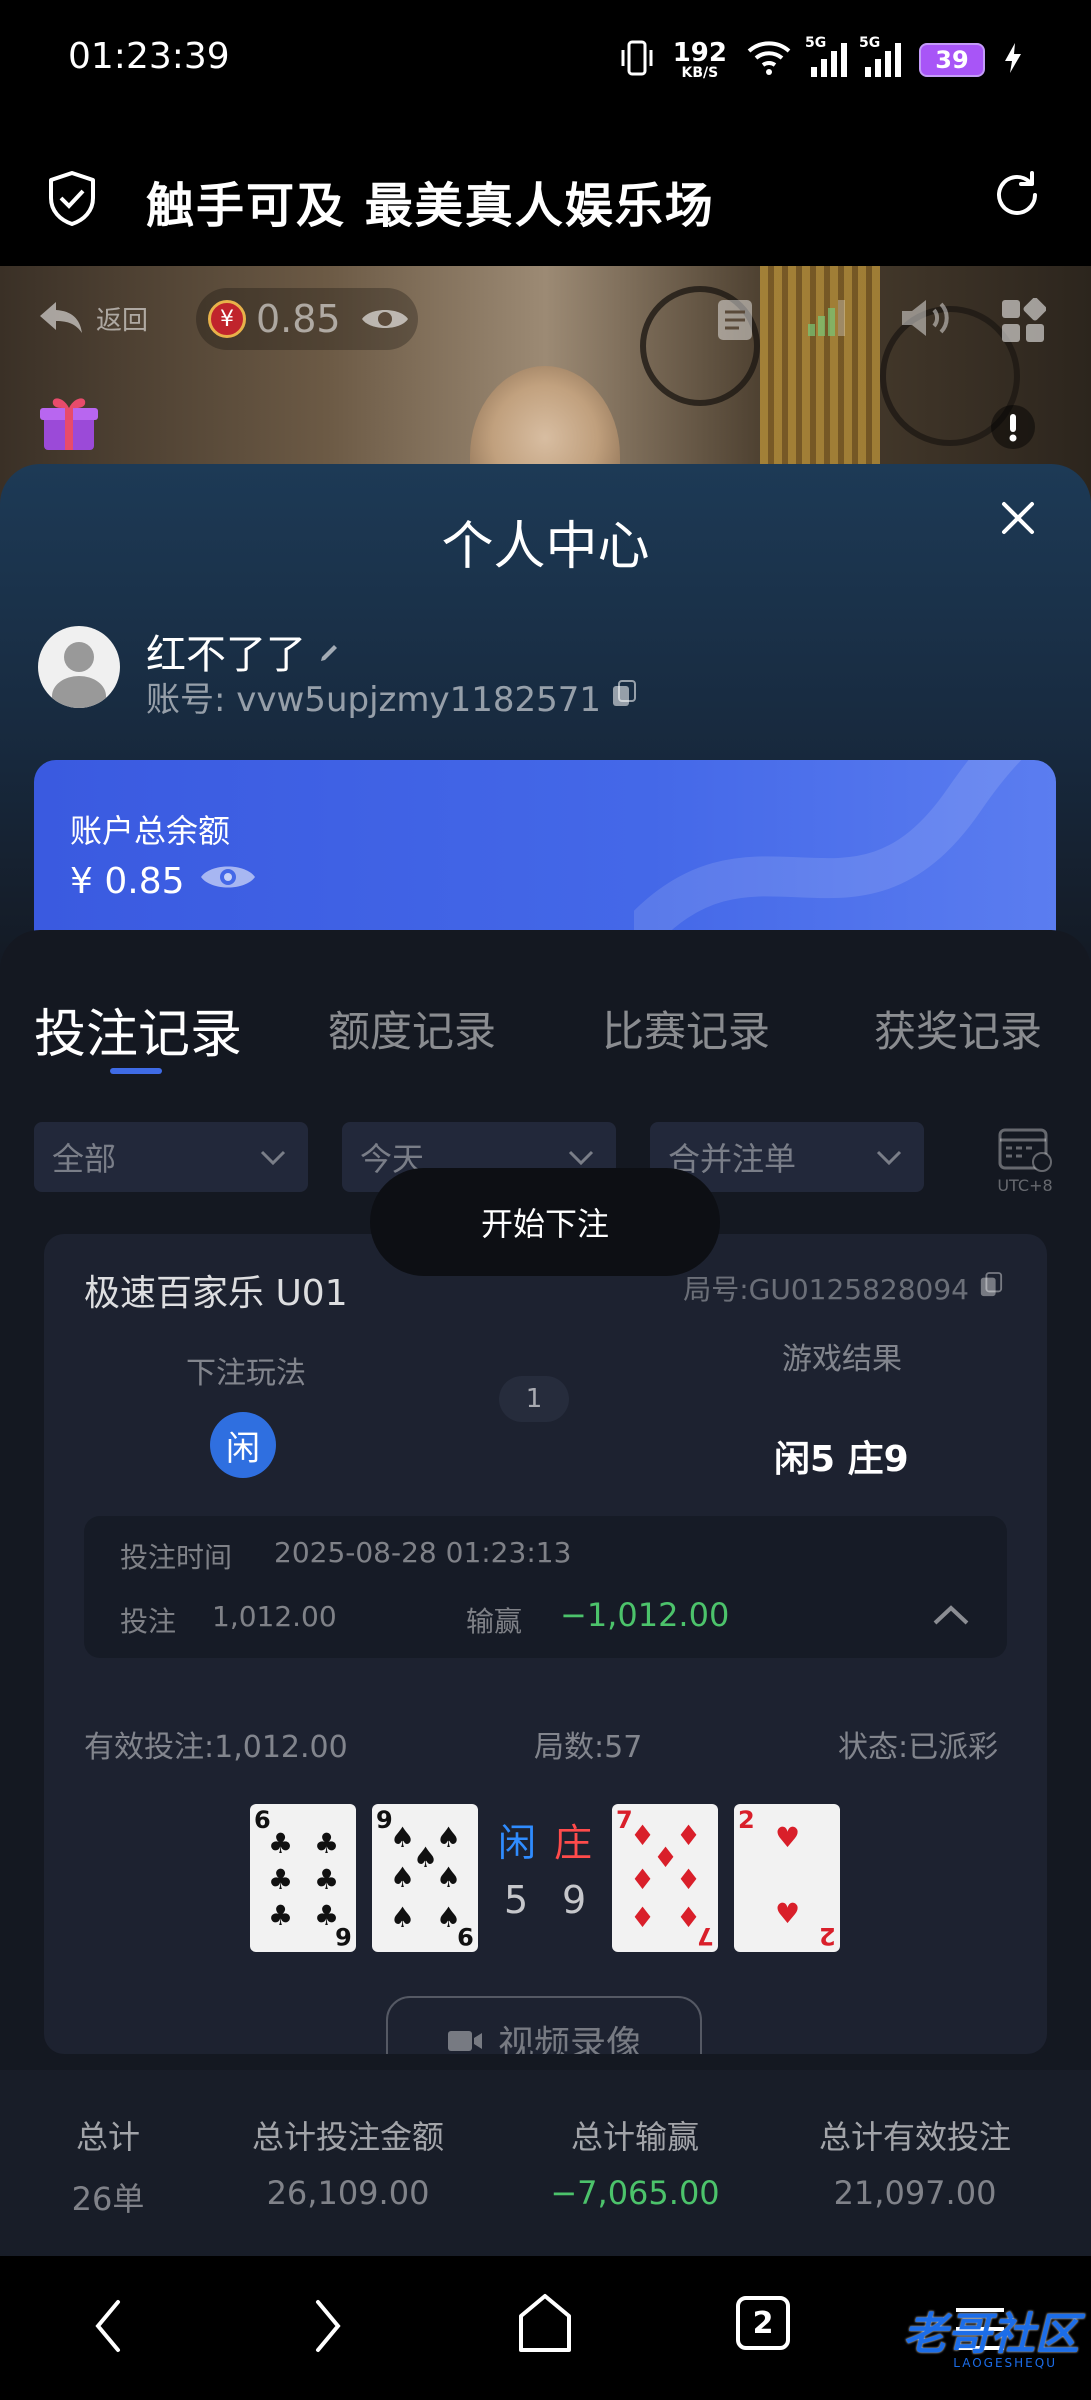 This screenshot has height=2400, width=1091. Describe the element at coordinates (227, 319) in the screenshot. I see `coin-icon: ¥` at that location.